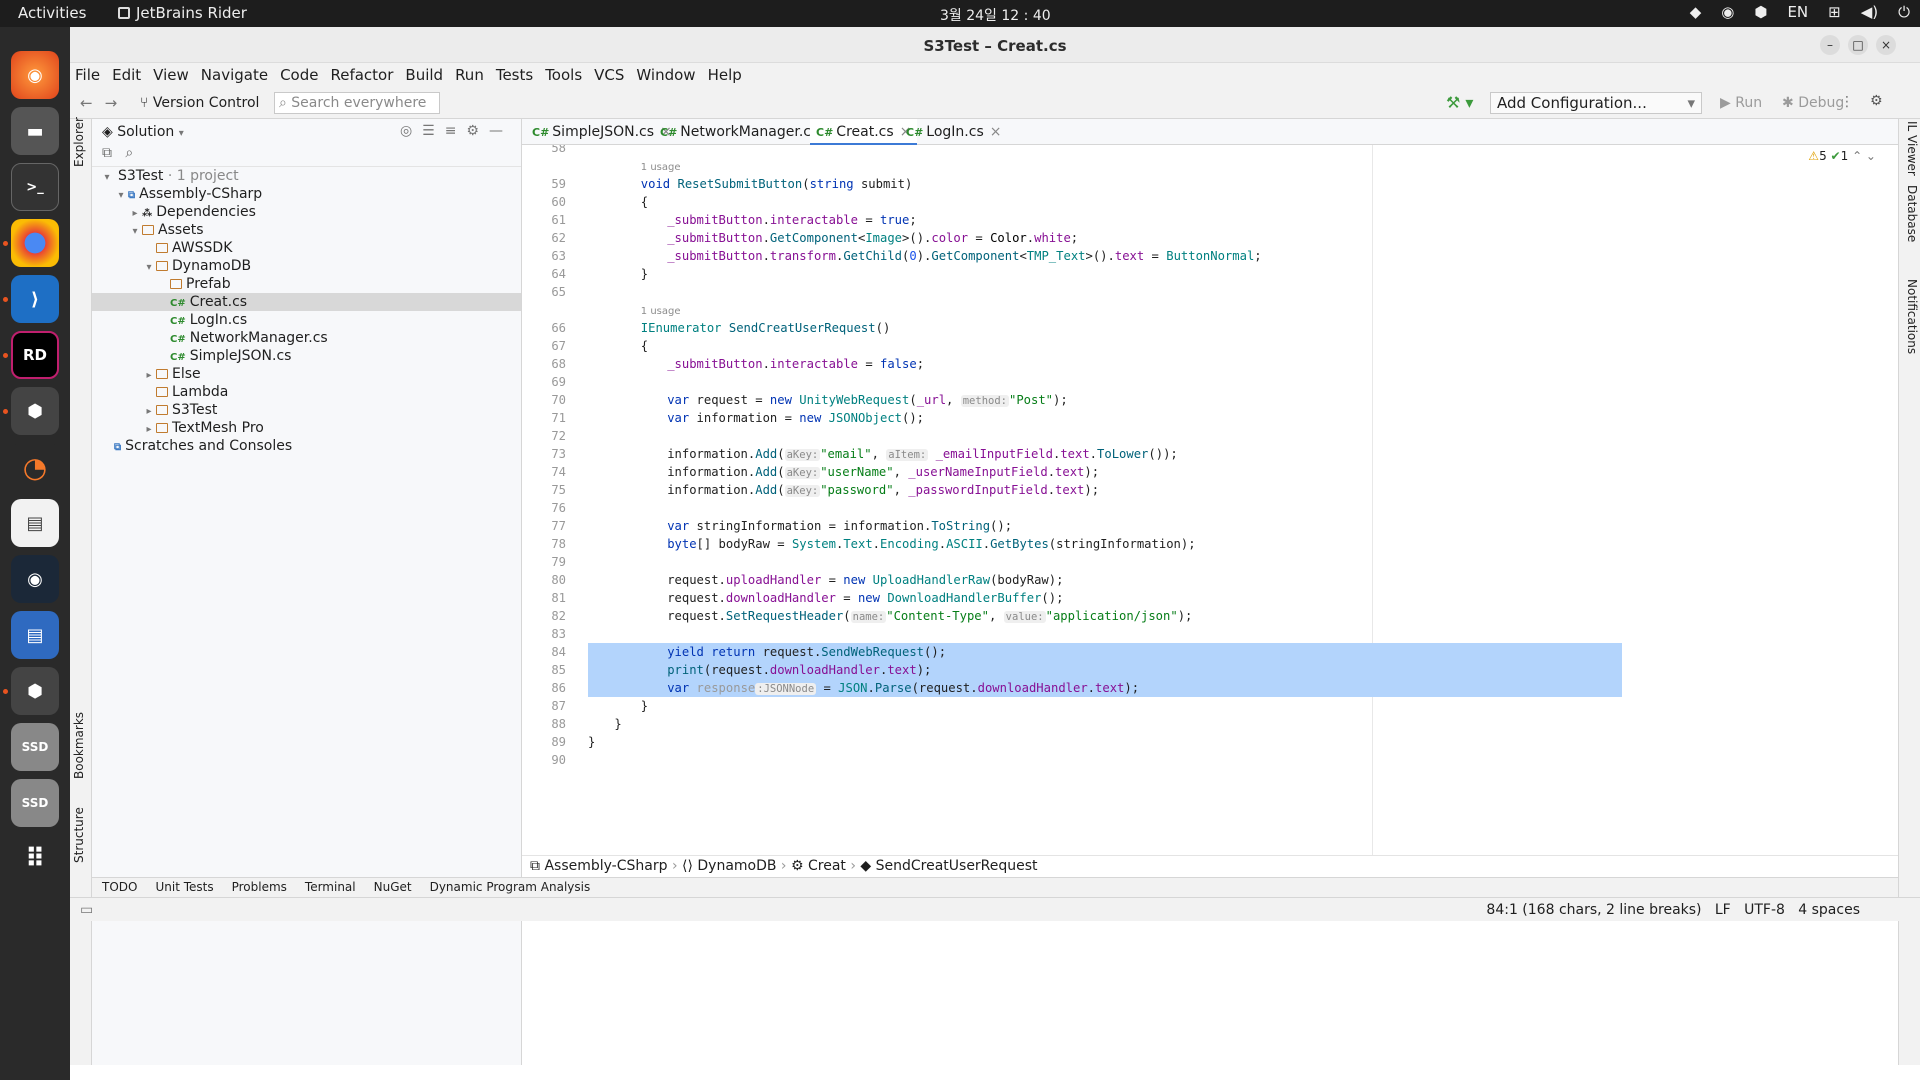  I want to click on line-number: 69, so click(558, 382).